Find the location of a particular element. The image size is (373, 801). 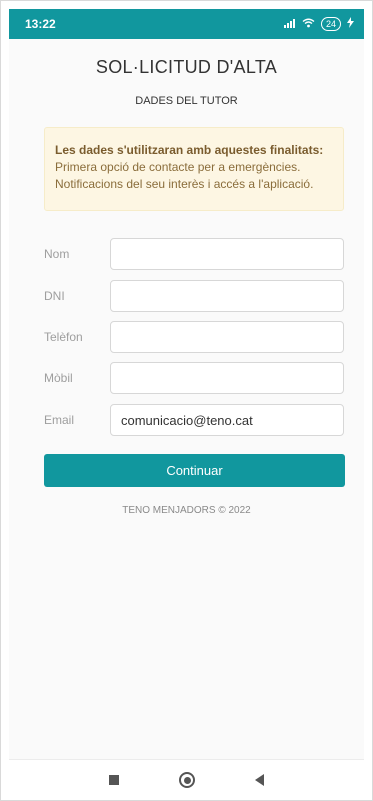

mobil-label: Mòbil is located at coordinates (58, 378).